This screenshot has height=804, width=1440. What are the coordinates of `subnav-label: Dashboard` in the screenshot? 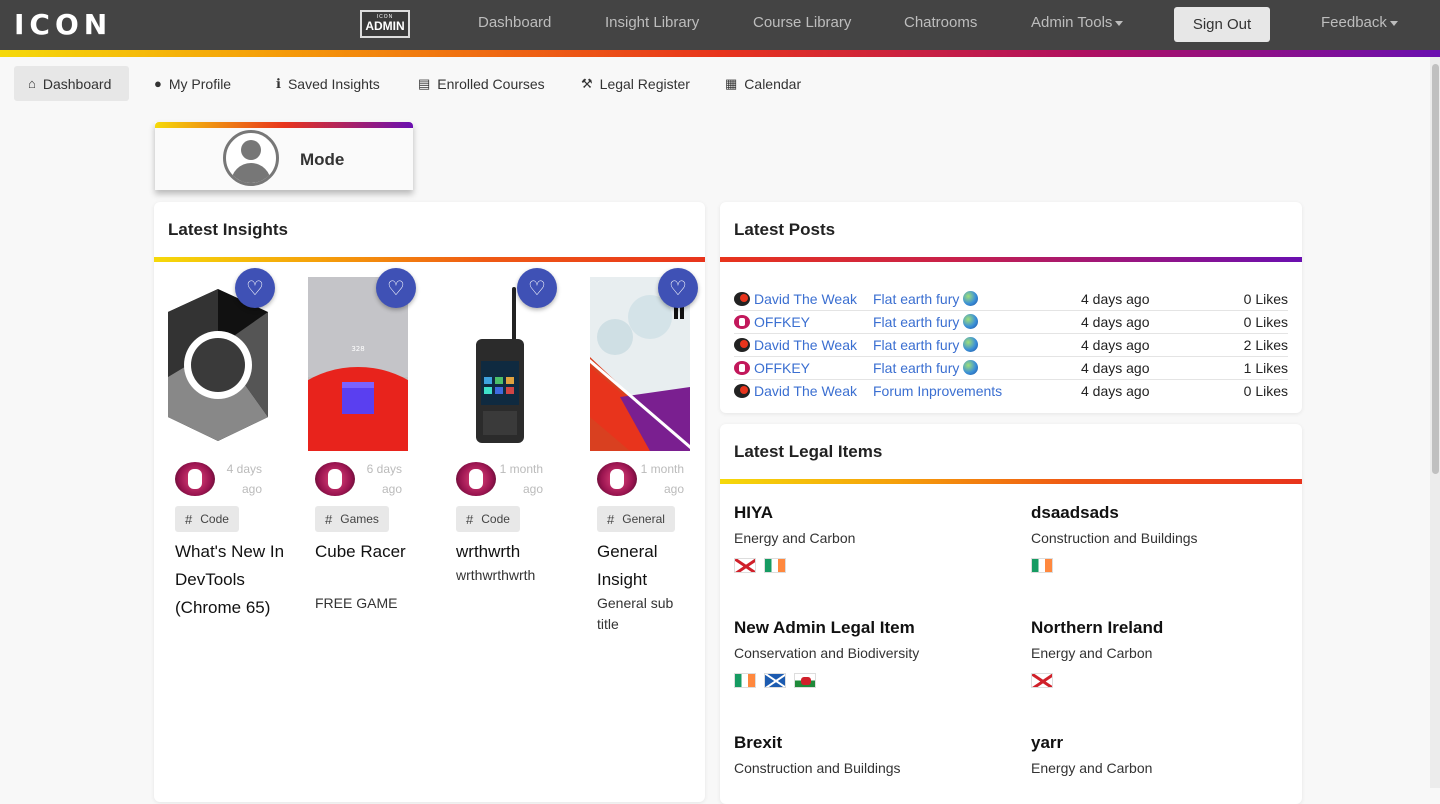 It's located at (77, 83).